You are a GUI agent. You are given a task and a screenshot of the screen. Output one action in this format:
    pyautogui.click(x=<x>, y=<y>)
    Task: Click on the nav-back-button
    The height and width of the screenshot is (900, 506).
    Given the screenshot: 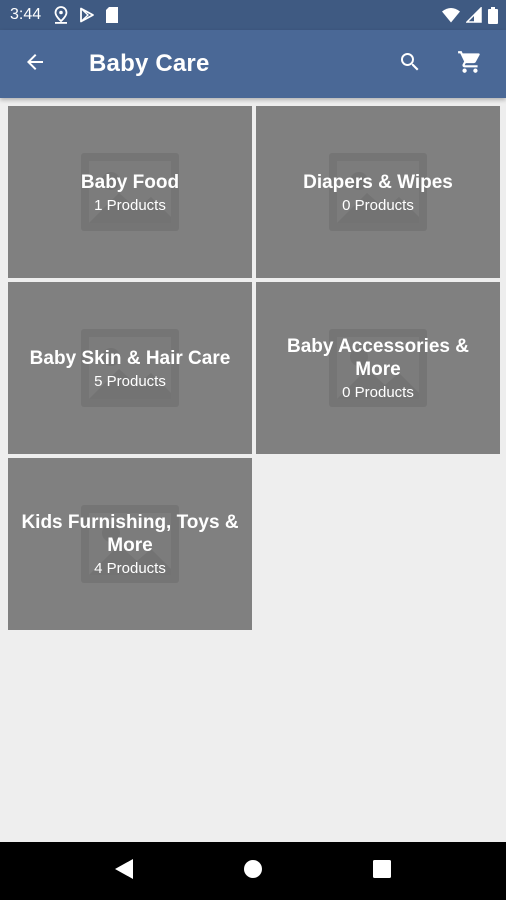 What is the action you would take?
    pyautogui.click(x=124, y=871)
    